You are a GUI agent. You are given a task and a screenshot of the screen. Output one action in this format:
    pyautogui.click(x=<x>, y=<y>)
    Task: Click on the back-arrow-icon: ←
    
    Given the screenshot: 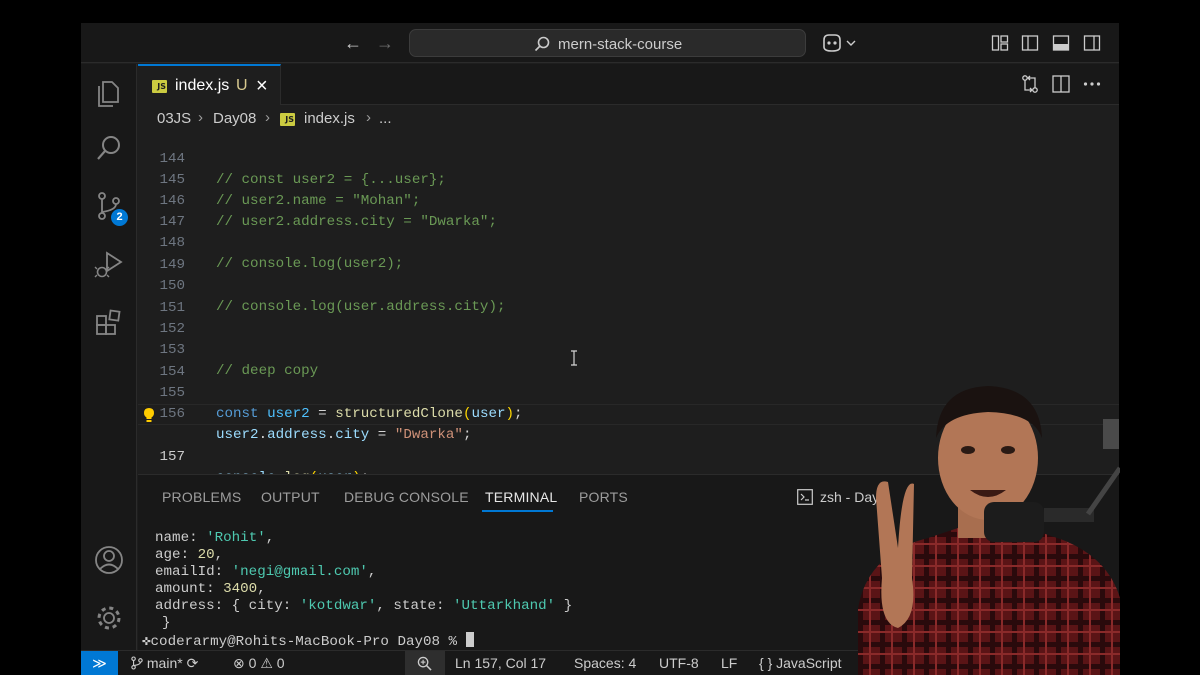 What is the action you would take?
    pyautogui.click(x=353, y=43)
    